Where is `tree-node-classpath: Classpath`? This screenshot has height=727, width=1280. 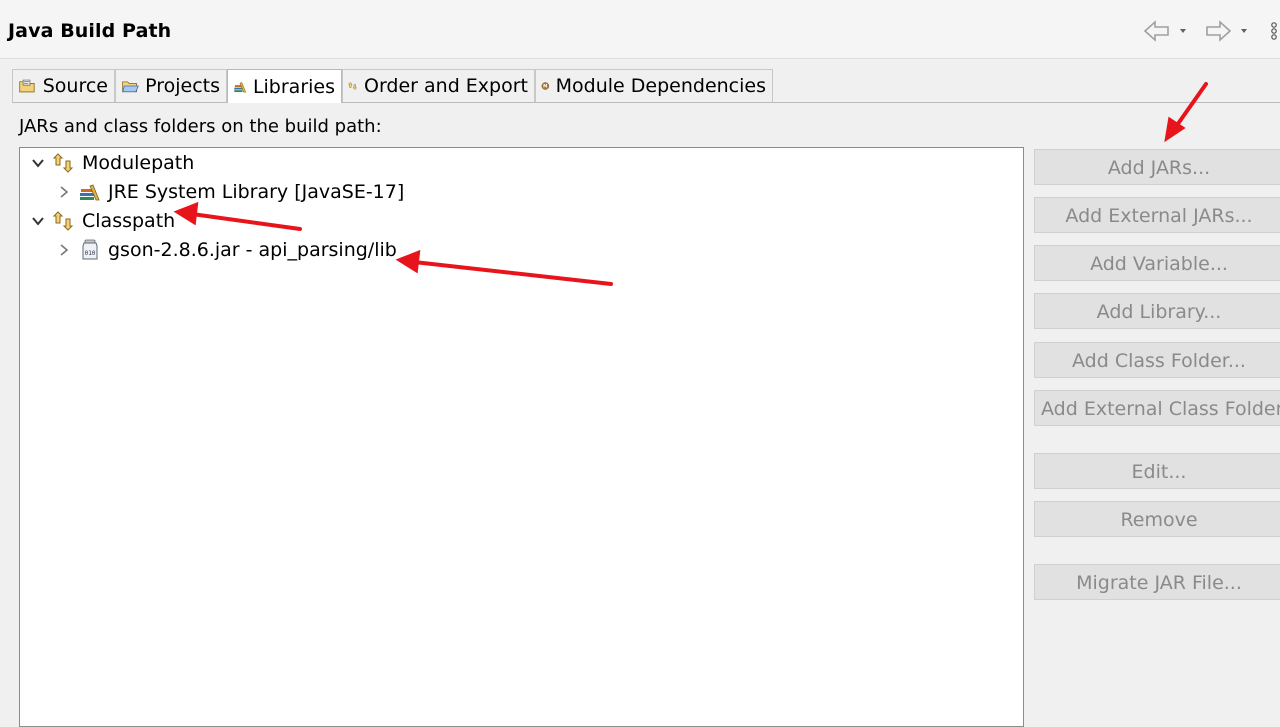
tree-node-classpath: Classpath is located at coordinates (102, 221).